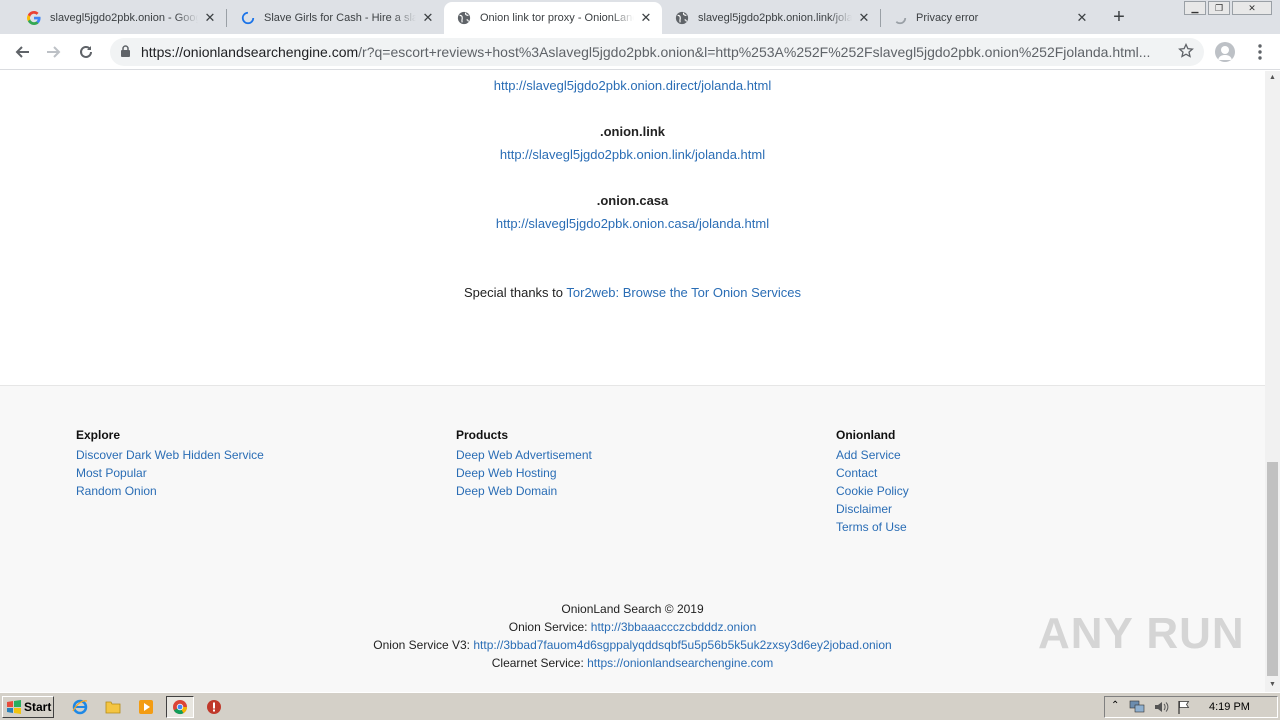 The height and width of the screenshot is (720, 1280). What do you see at coordinates (1272, 381) in the screenshot?
I see `vertical-scrollbar: ▲ ▼` at bounding box center [1272, 381].